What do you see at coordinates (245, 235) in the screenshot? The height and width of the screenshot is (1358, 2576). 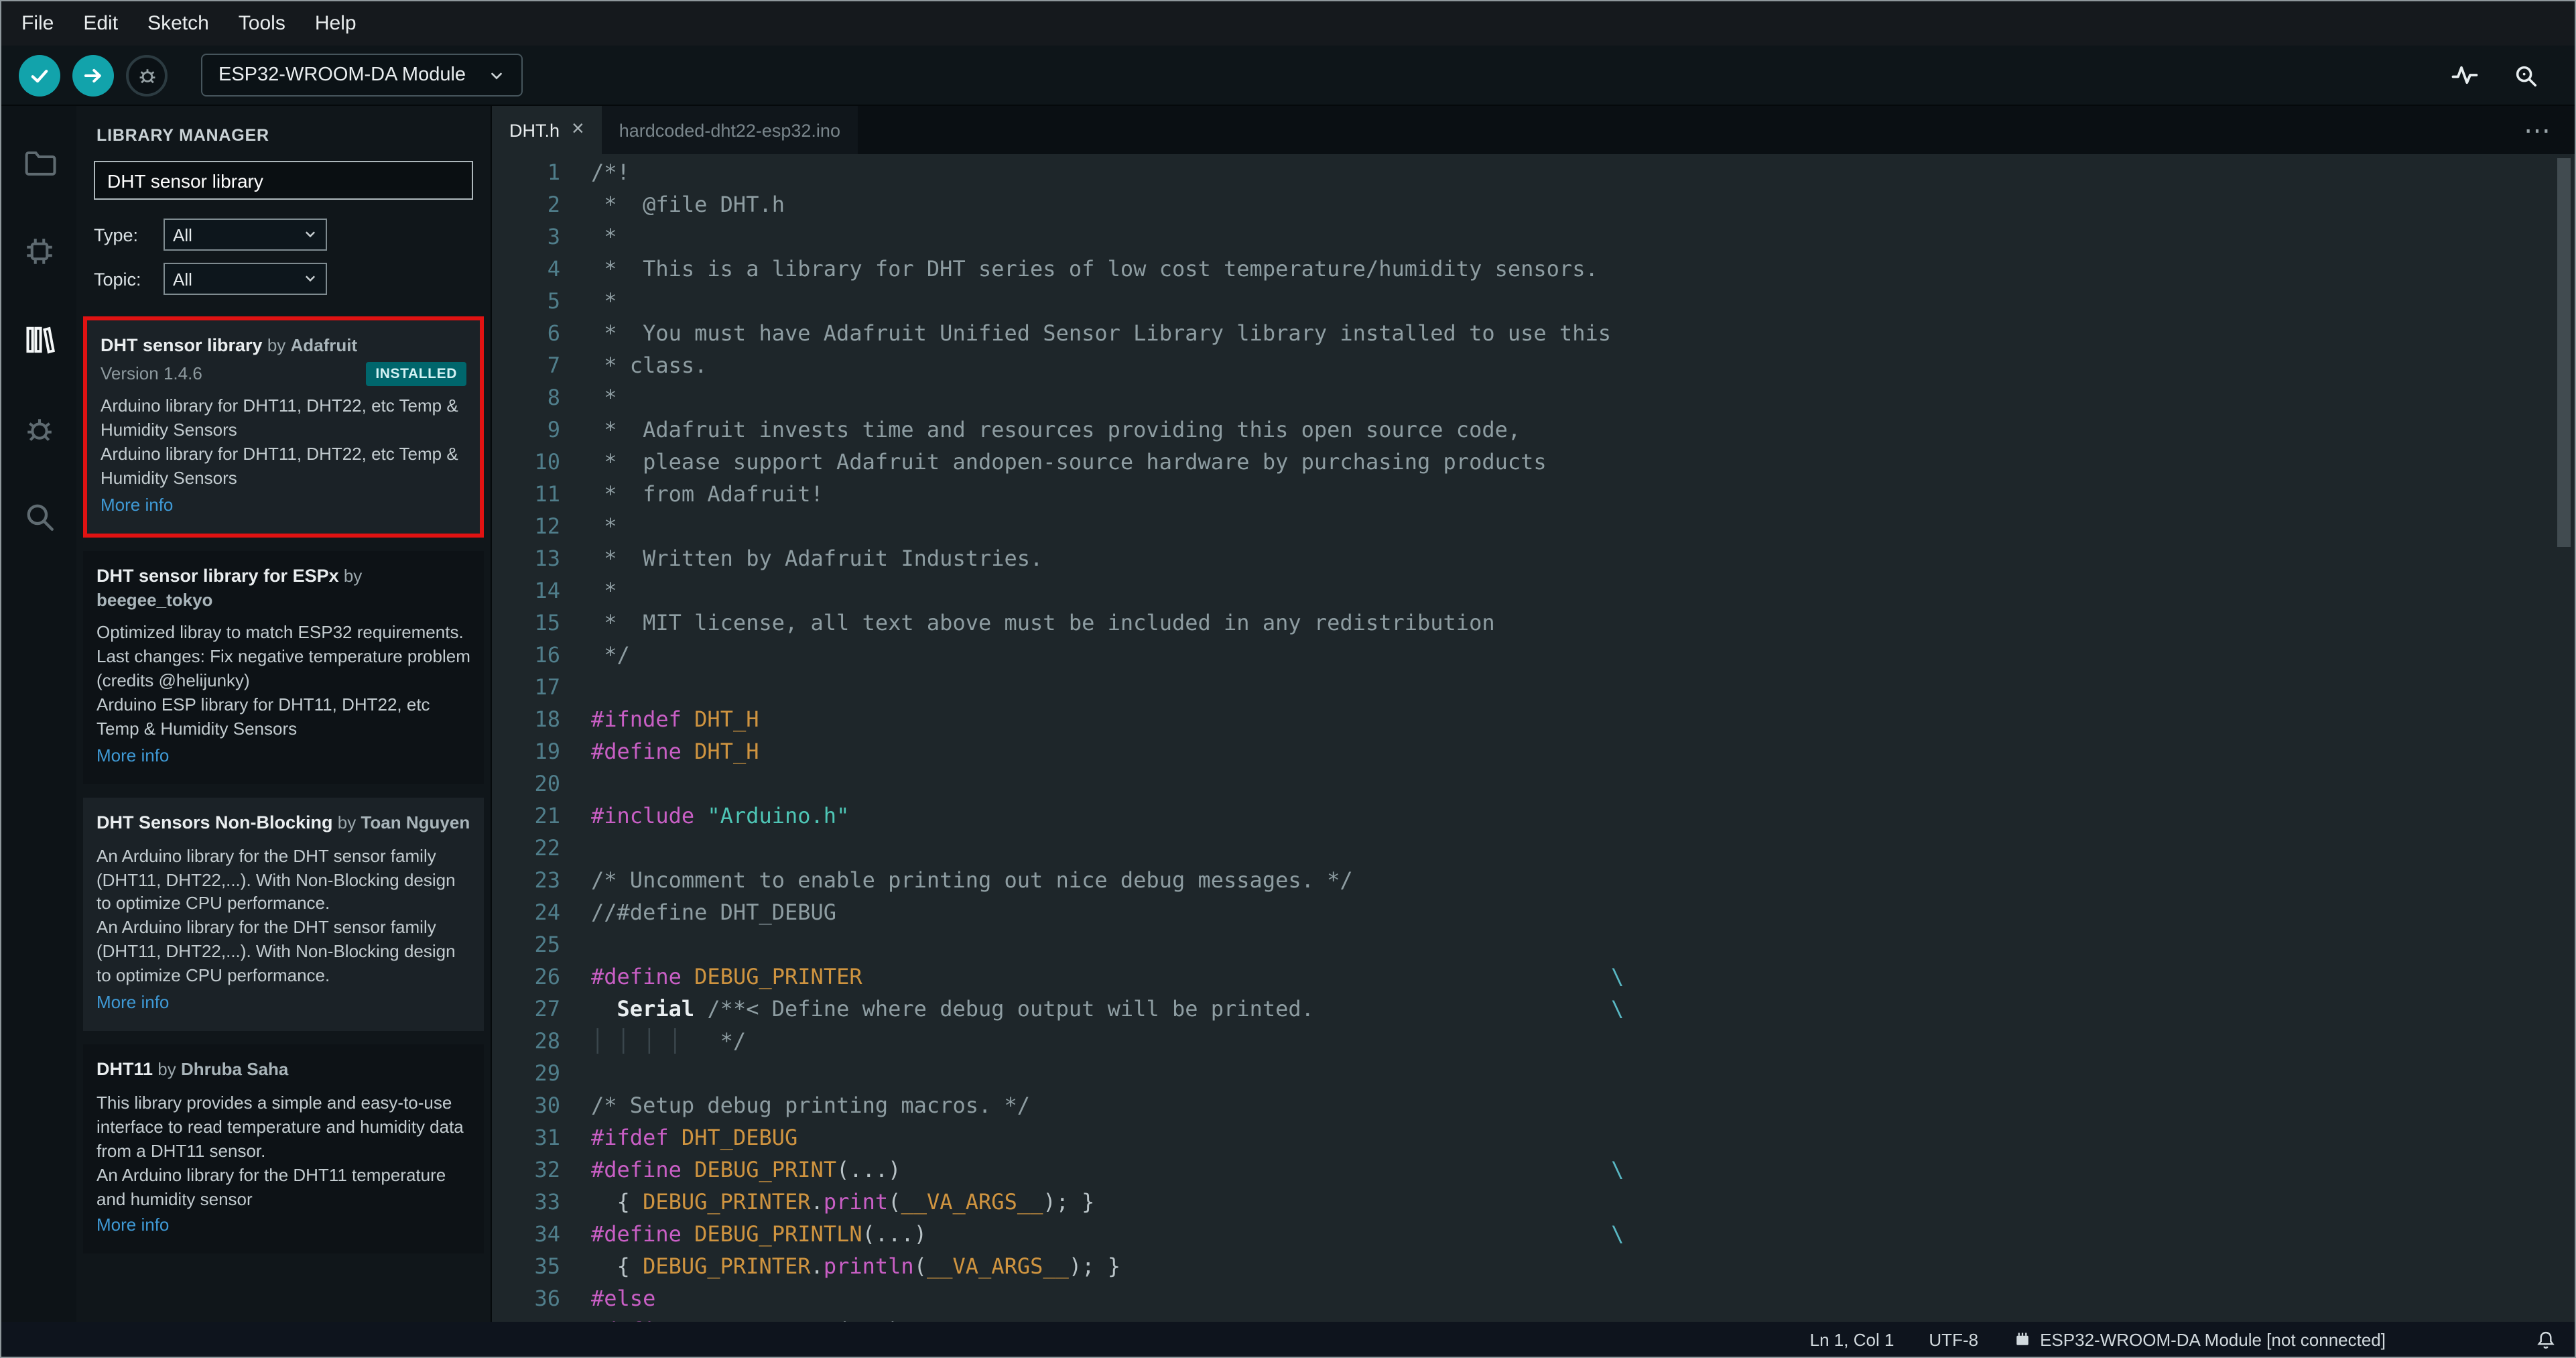 I see `filter-select-type: All` at bounding box center [245, 235].